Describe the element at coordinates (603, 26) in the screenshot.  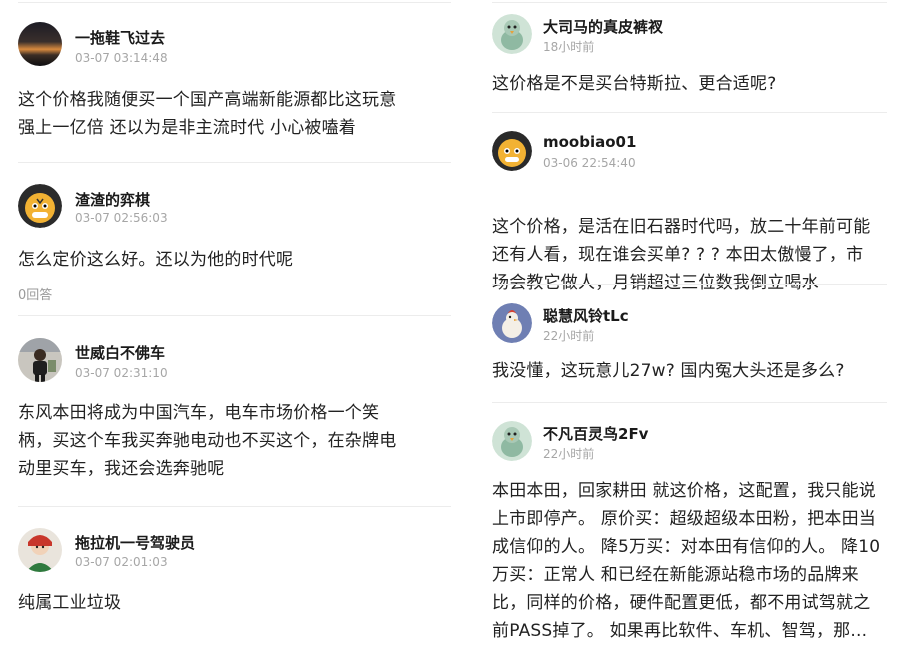
I see `username: 大司马的真皮裤衩` at that location.